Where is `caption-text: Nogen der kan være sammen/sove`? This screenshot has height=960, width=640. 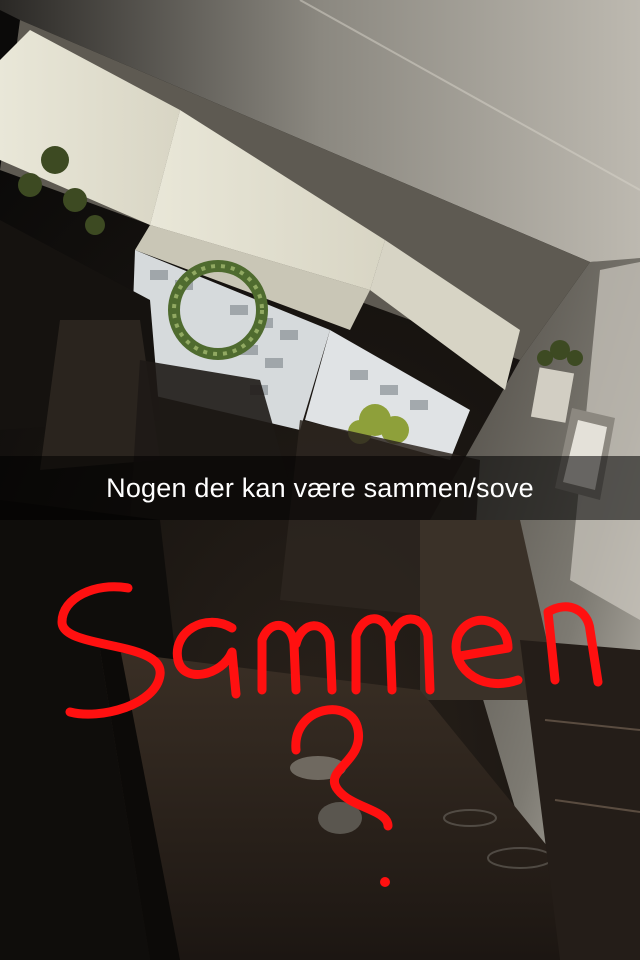 caption-text: Nogen der kan være sammen/sove is located at coordinates (320, 487).